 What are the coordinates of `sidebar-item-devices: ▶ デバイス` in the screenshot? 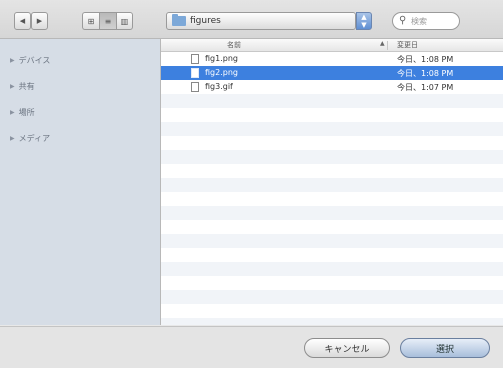 It's located at (30, 60).